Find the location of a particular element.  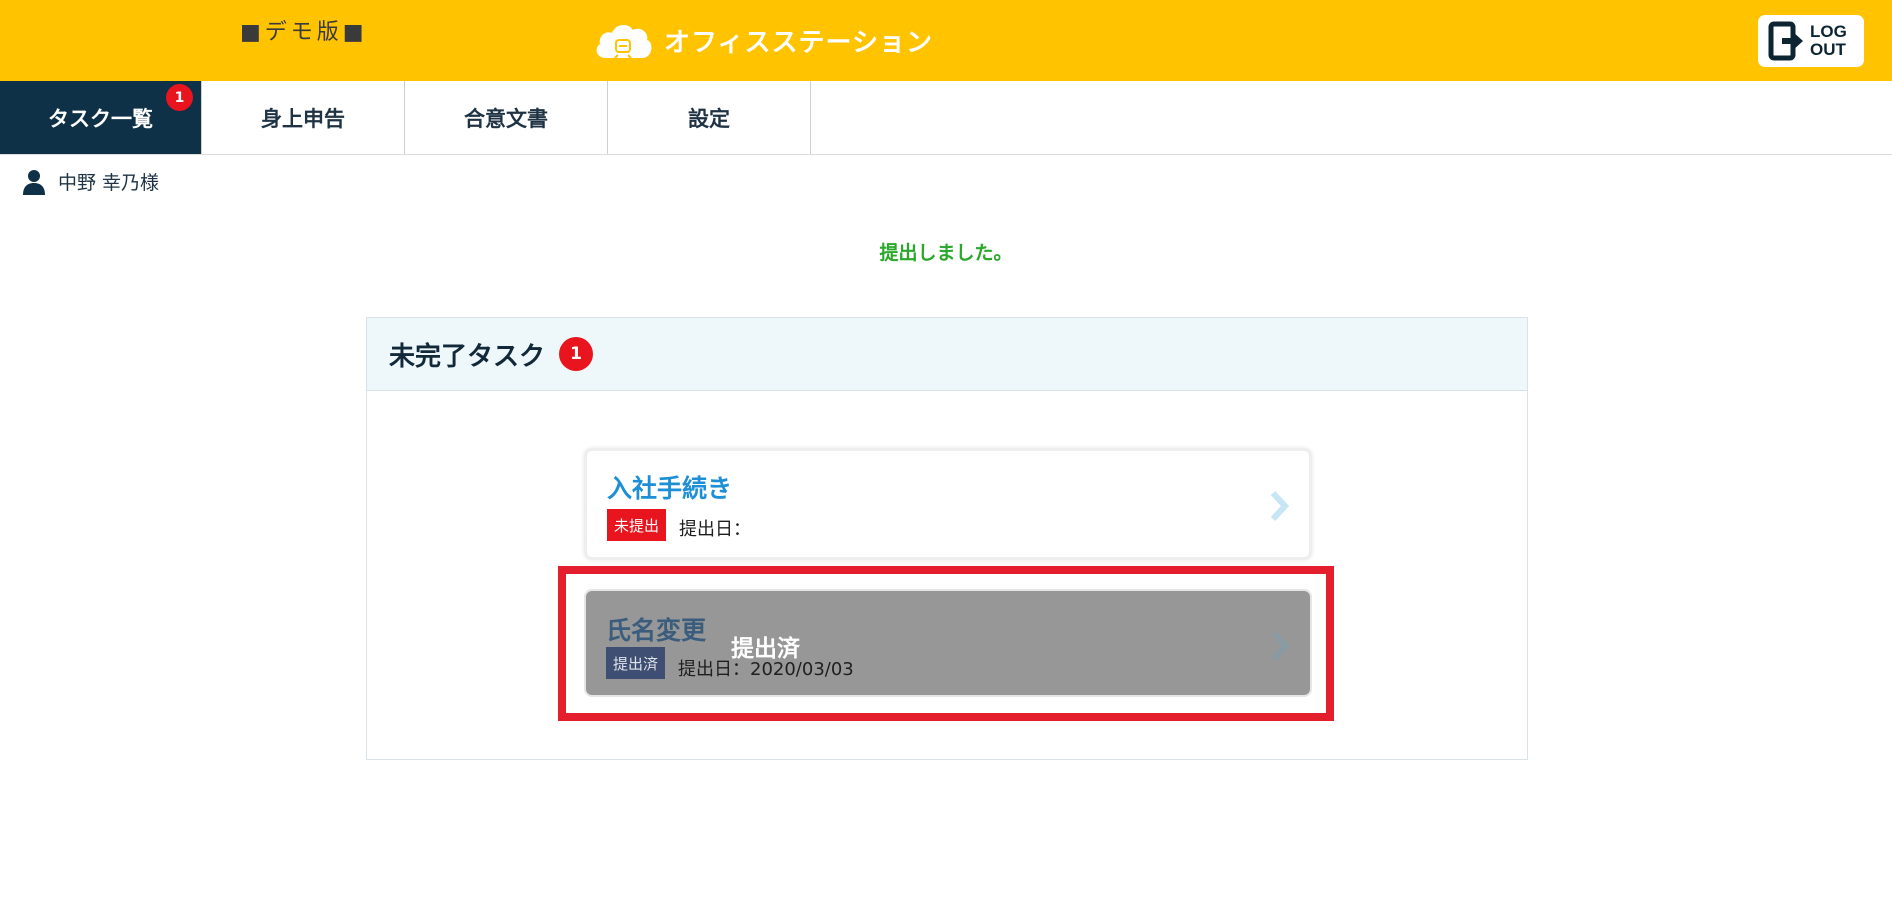

flash-message: 提出しました。 is located at coordinates (946, 253).